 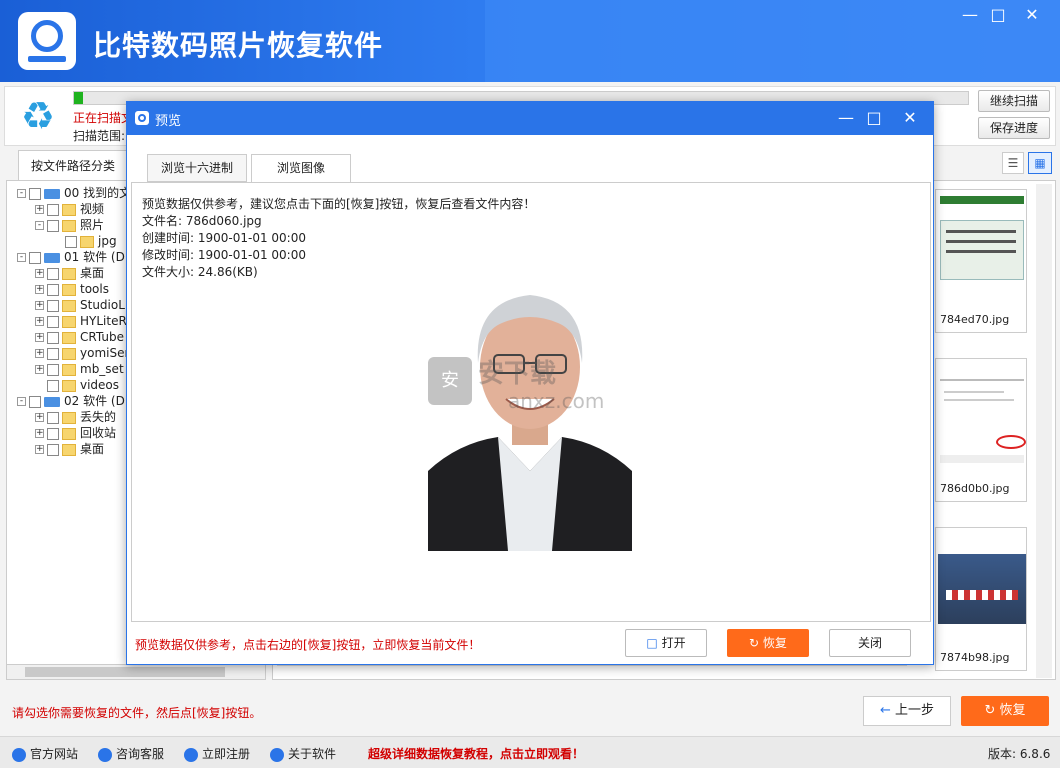 I want to click on scan-range-label: 扫描范围:, so click(x=99, y=136).